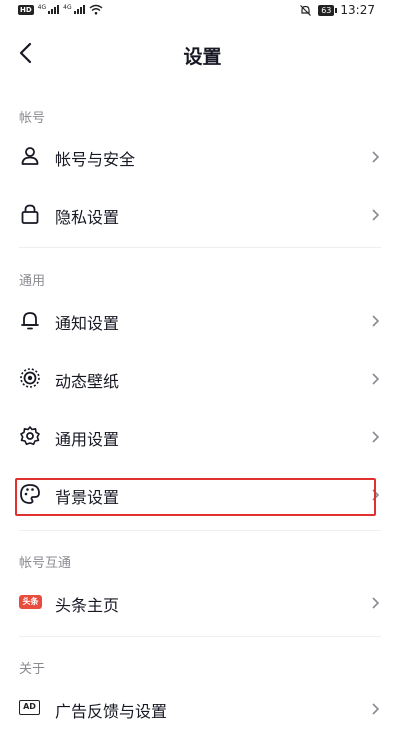 This screenshot has height=735, width=405. I want to click on battery-icon: 63, so click(328, 10).